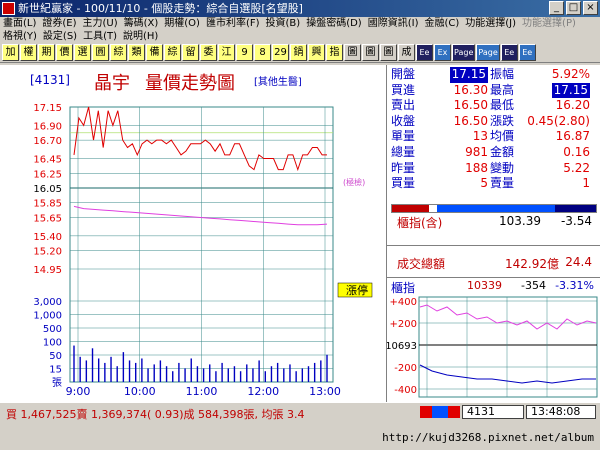 The image size is (600, 450). Describe the element at coordinates (576, 151) in the screenshot. I see `quote-value: 0.16` at that location.